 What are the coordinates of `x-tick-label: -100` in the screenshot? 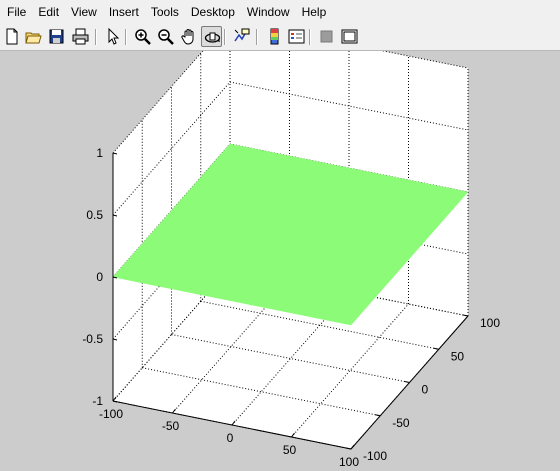 It's located at (111, 414).